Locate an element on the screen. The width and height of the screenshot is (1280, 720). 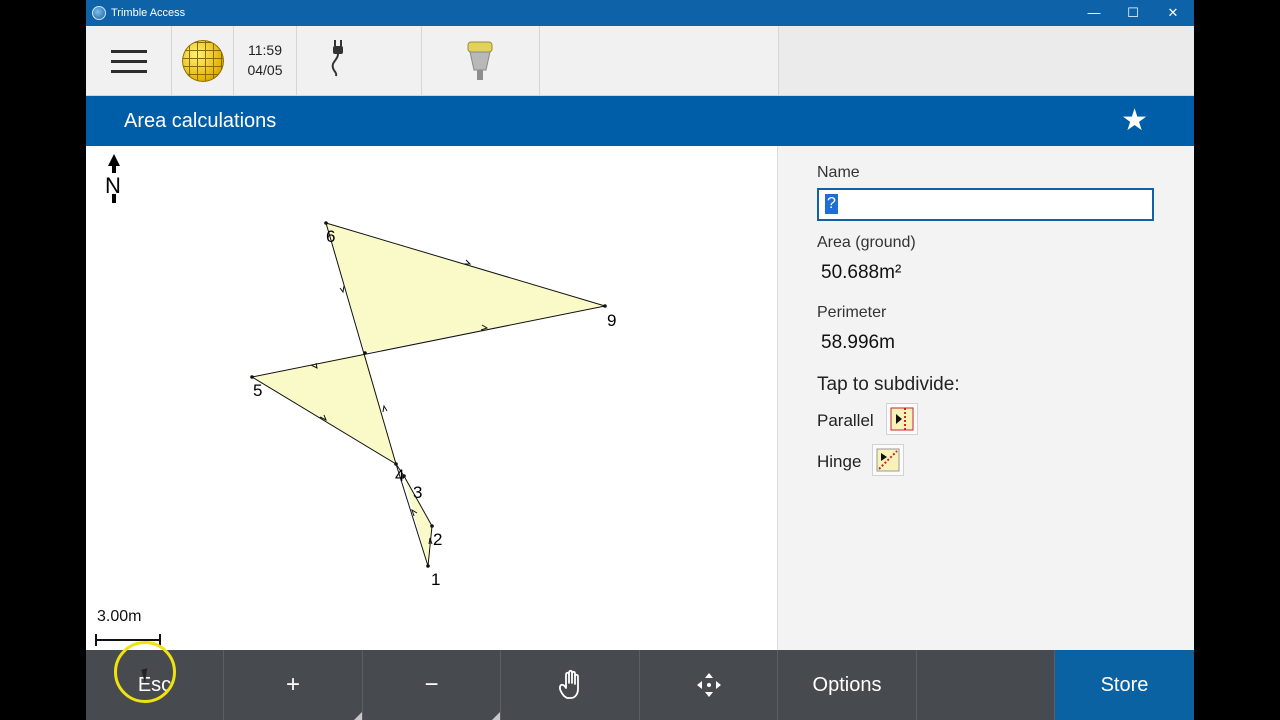
point-label-1: 1 is located at coordinates (435, 579).